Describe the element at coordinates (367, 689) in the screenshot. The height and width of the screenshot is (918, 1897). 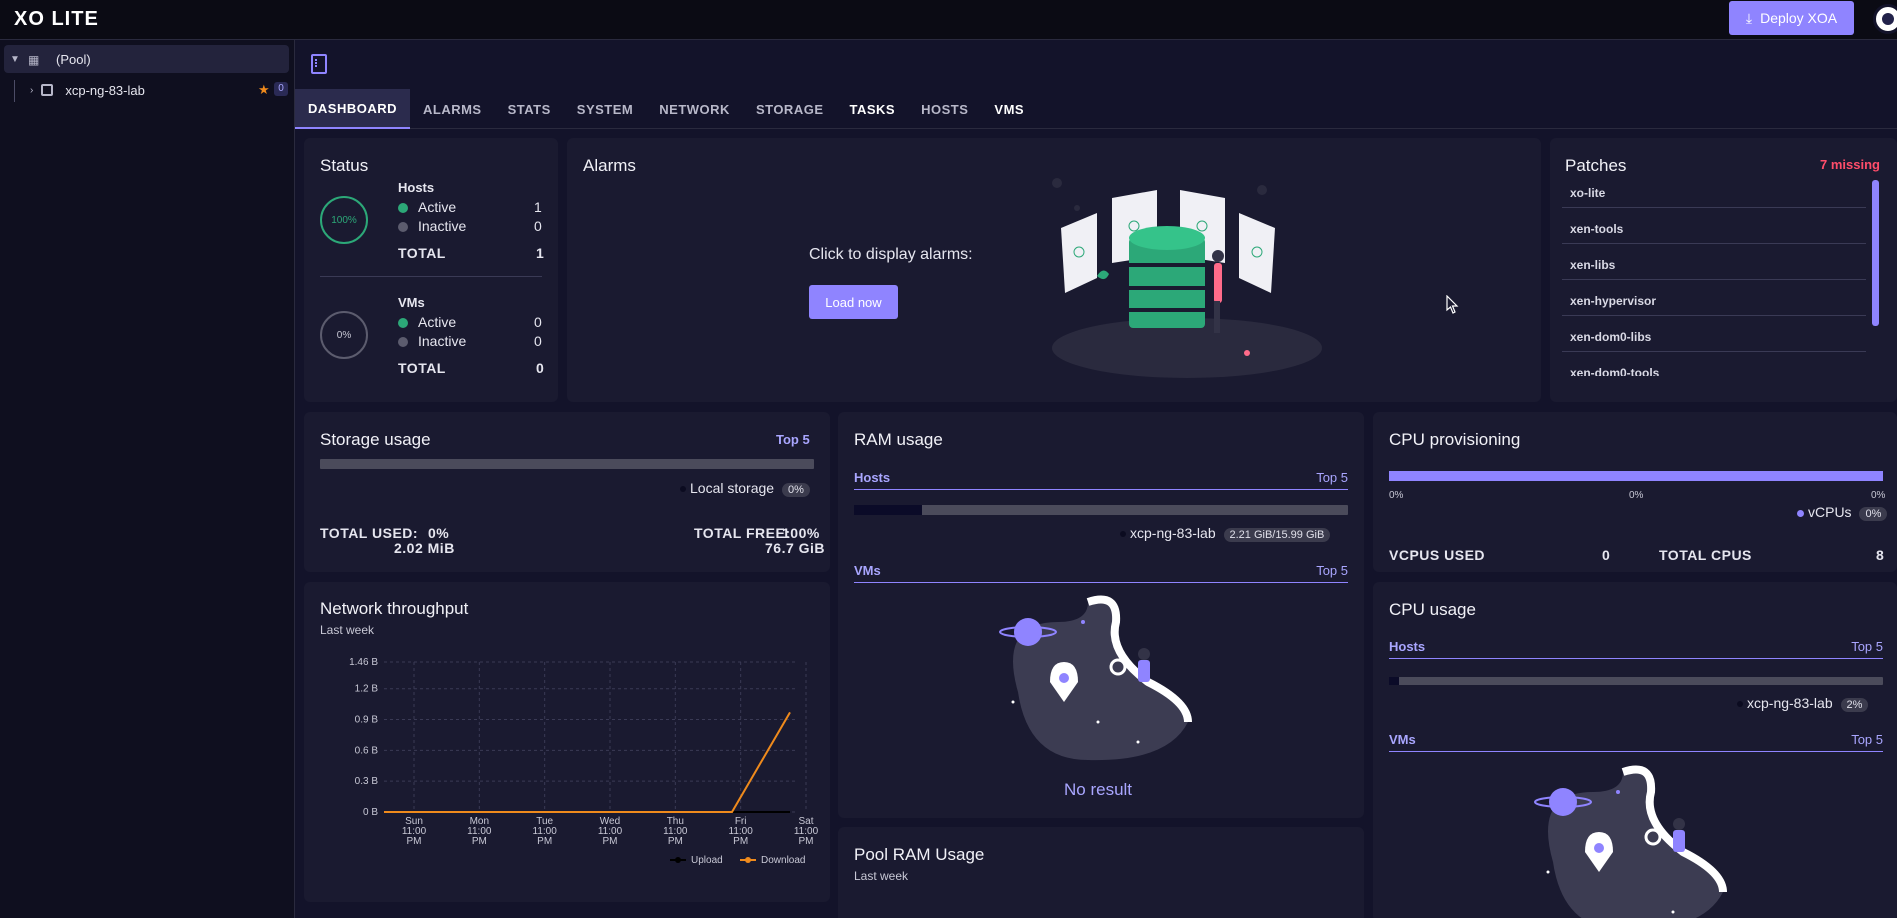
I see `y-tick-label: 1.2 B` at that location.